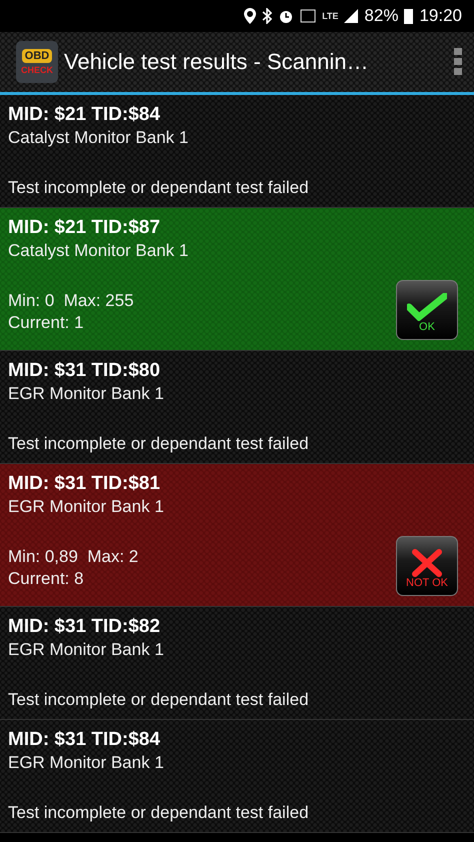 This screenshot has height=842, width=474. What do you see at coordinates (409, 16) in the screenshot?
I see `battery-icon` at bounding box center [409, 16].